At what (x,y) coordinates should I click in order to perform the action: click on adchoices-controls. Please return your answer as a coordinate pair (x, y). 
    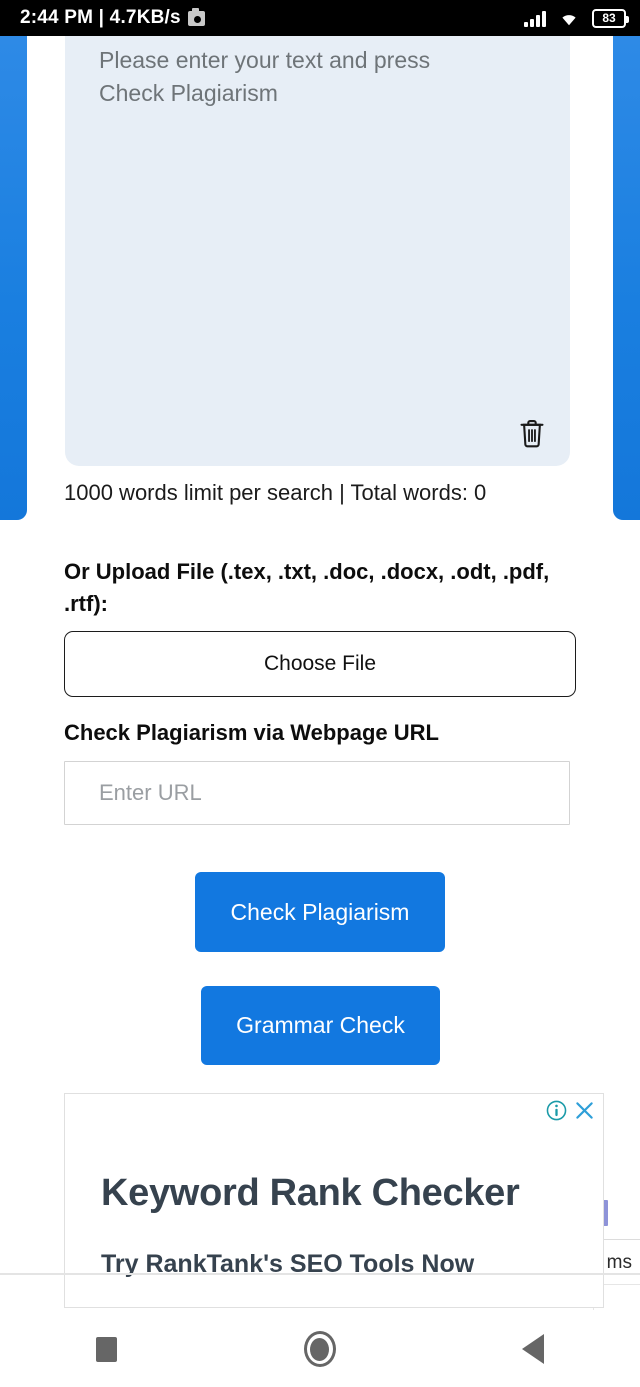
    Looking at the image, I should click on (570, 1113).